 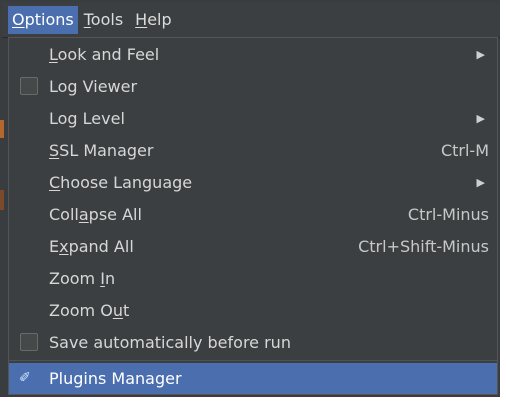 What do you see at coordinates (107, 19) in the screenshot?
I see `menu-tools-rest: ools` at bounding box center [107, 19].